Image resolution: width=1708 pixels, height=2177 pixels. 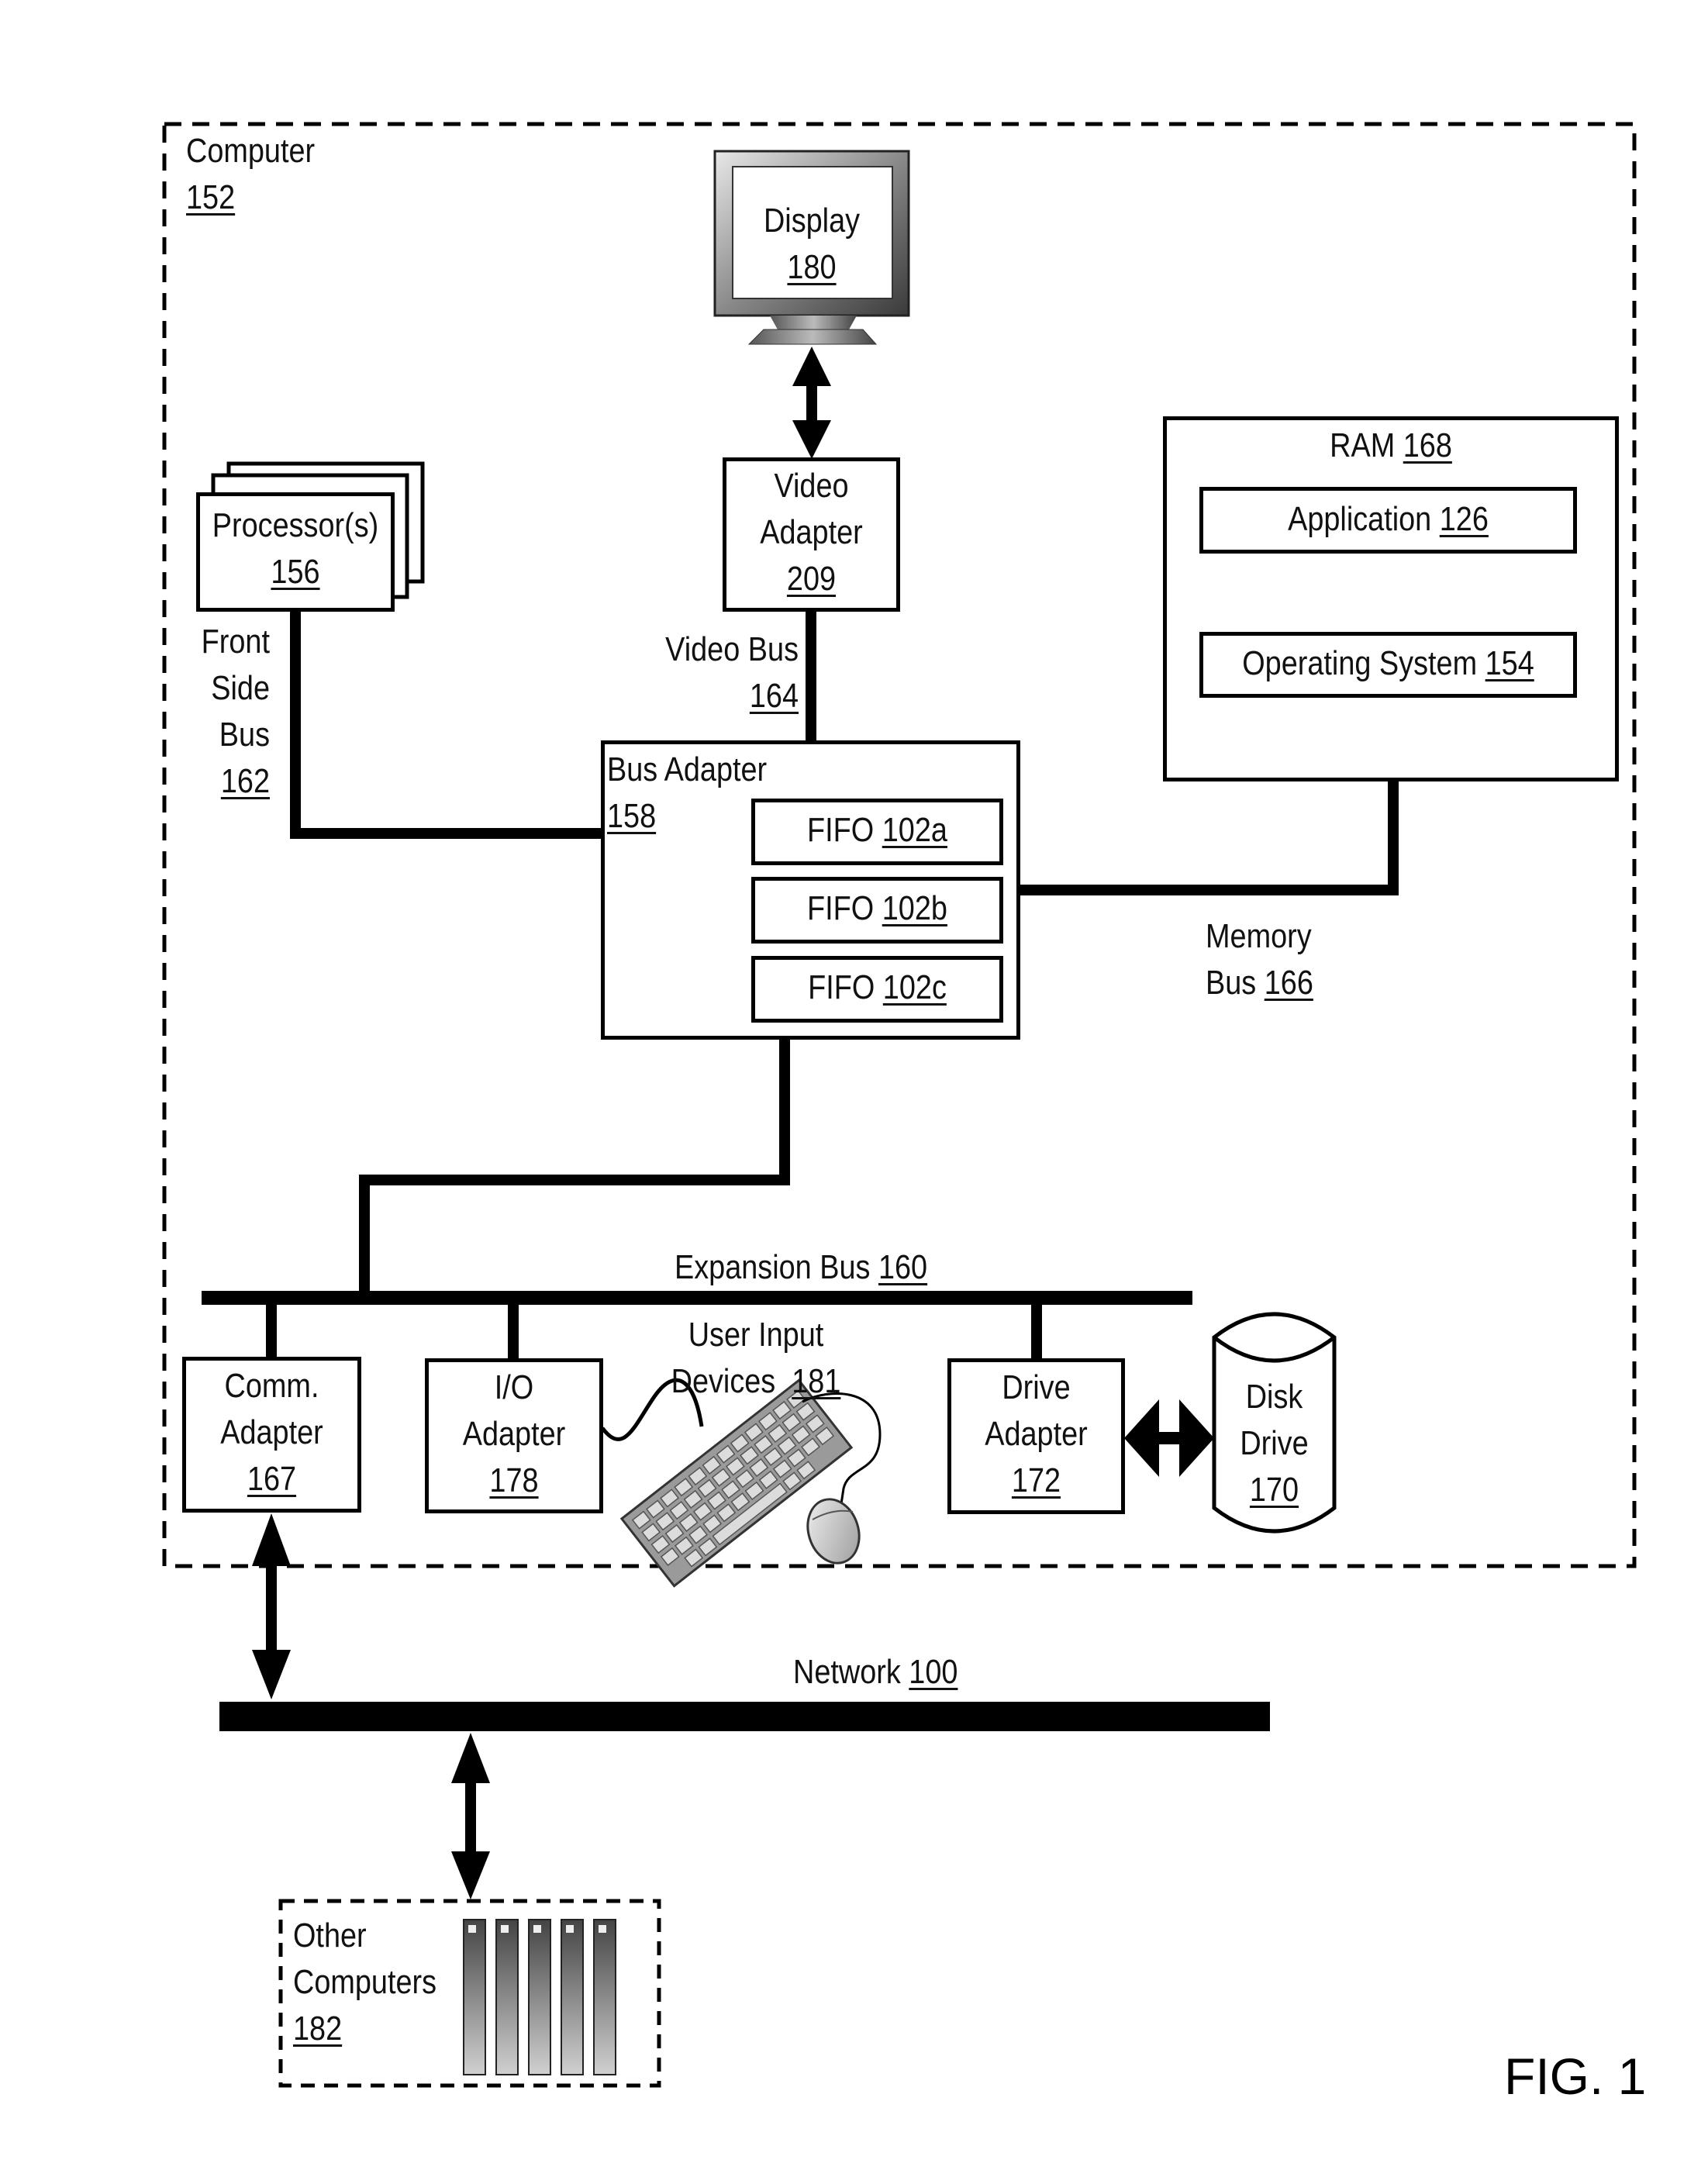 What do you see at coordinates (756, 1335) in the screenshot?
I see `user-input-line1: User Input` at bounding box center [756, 1335].